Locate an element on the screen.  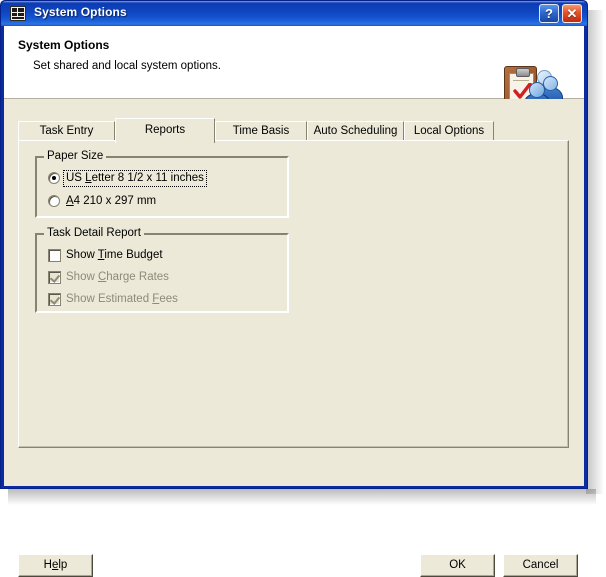
tab-reports: Reports is located at coordinates (165, 130).